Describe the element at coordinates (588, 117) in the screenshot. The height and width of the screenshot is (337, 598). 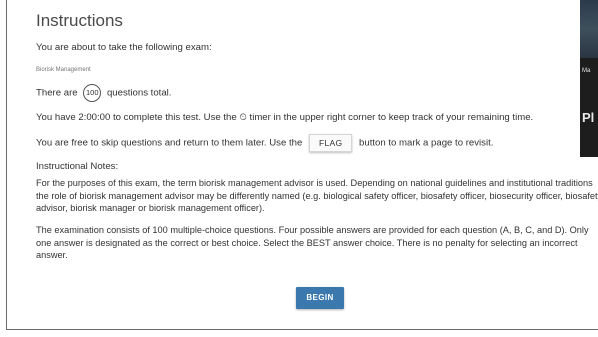
I see `side-panel-text-mid: Pl` at that location.